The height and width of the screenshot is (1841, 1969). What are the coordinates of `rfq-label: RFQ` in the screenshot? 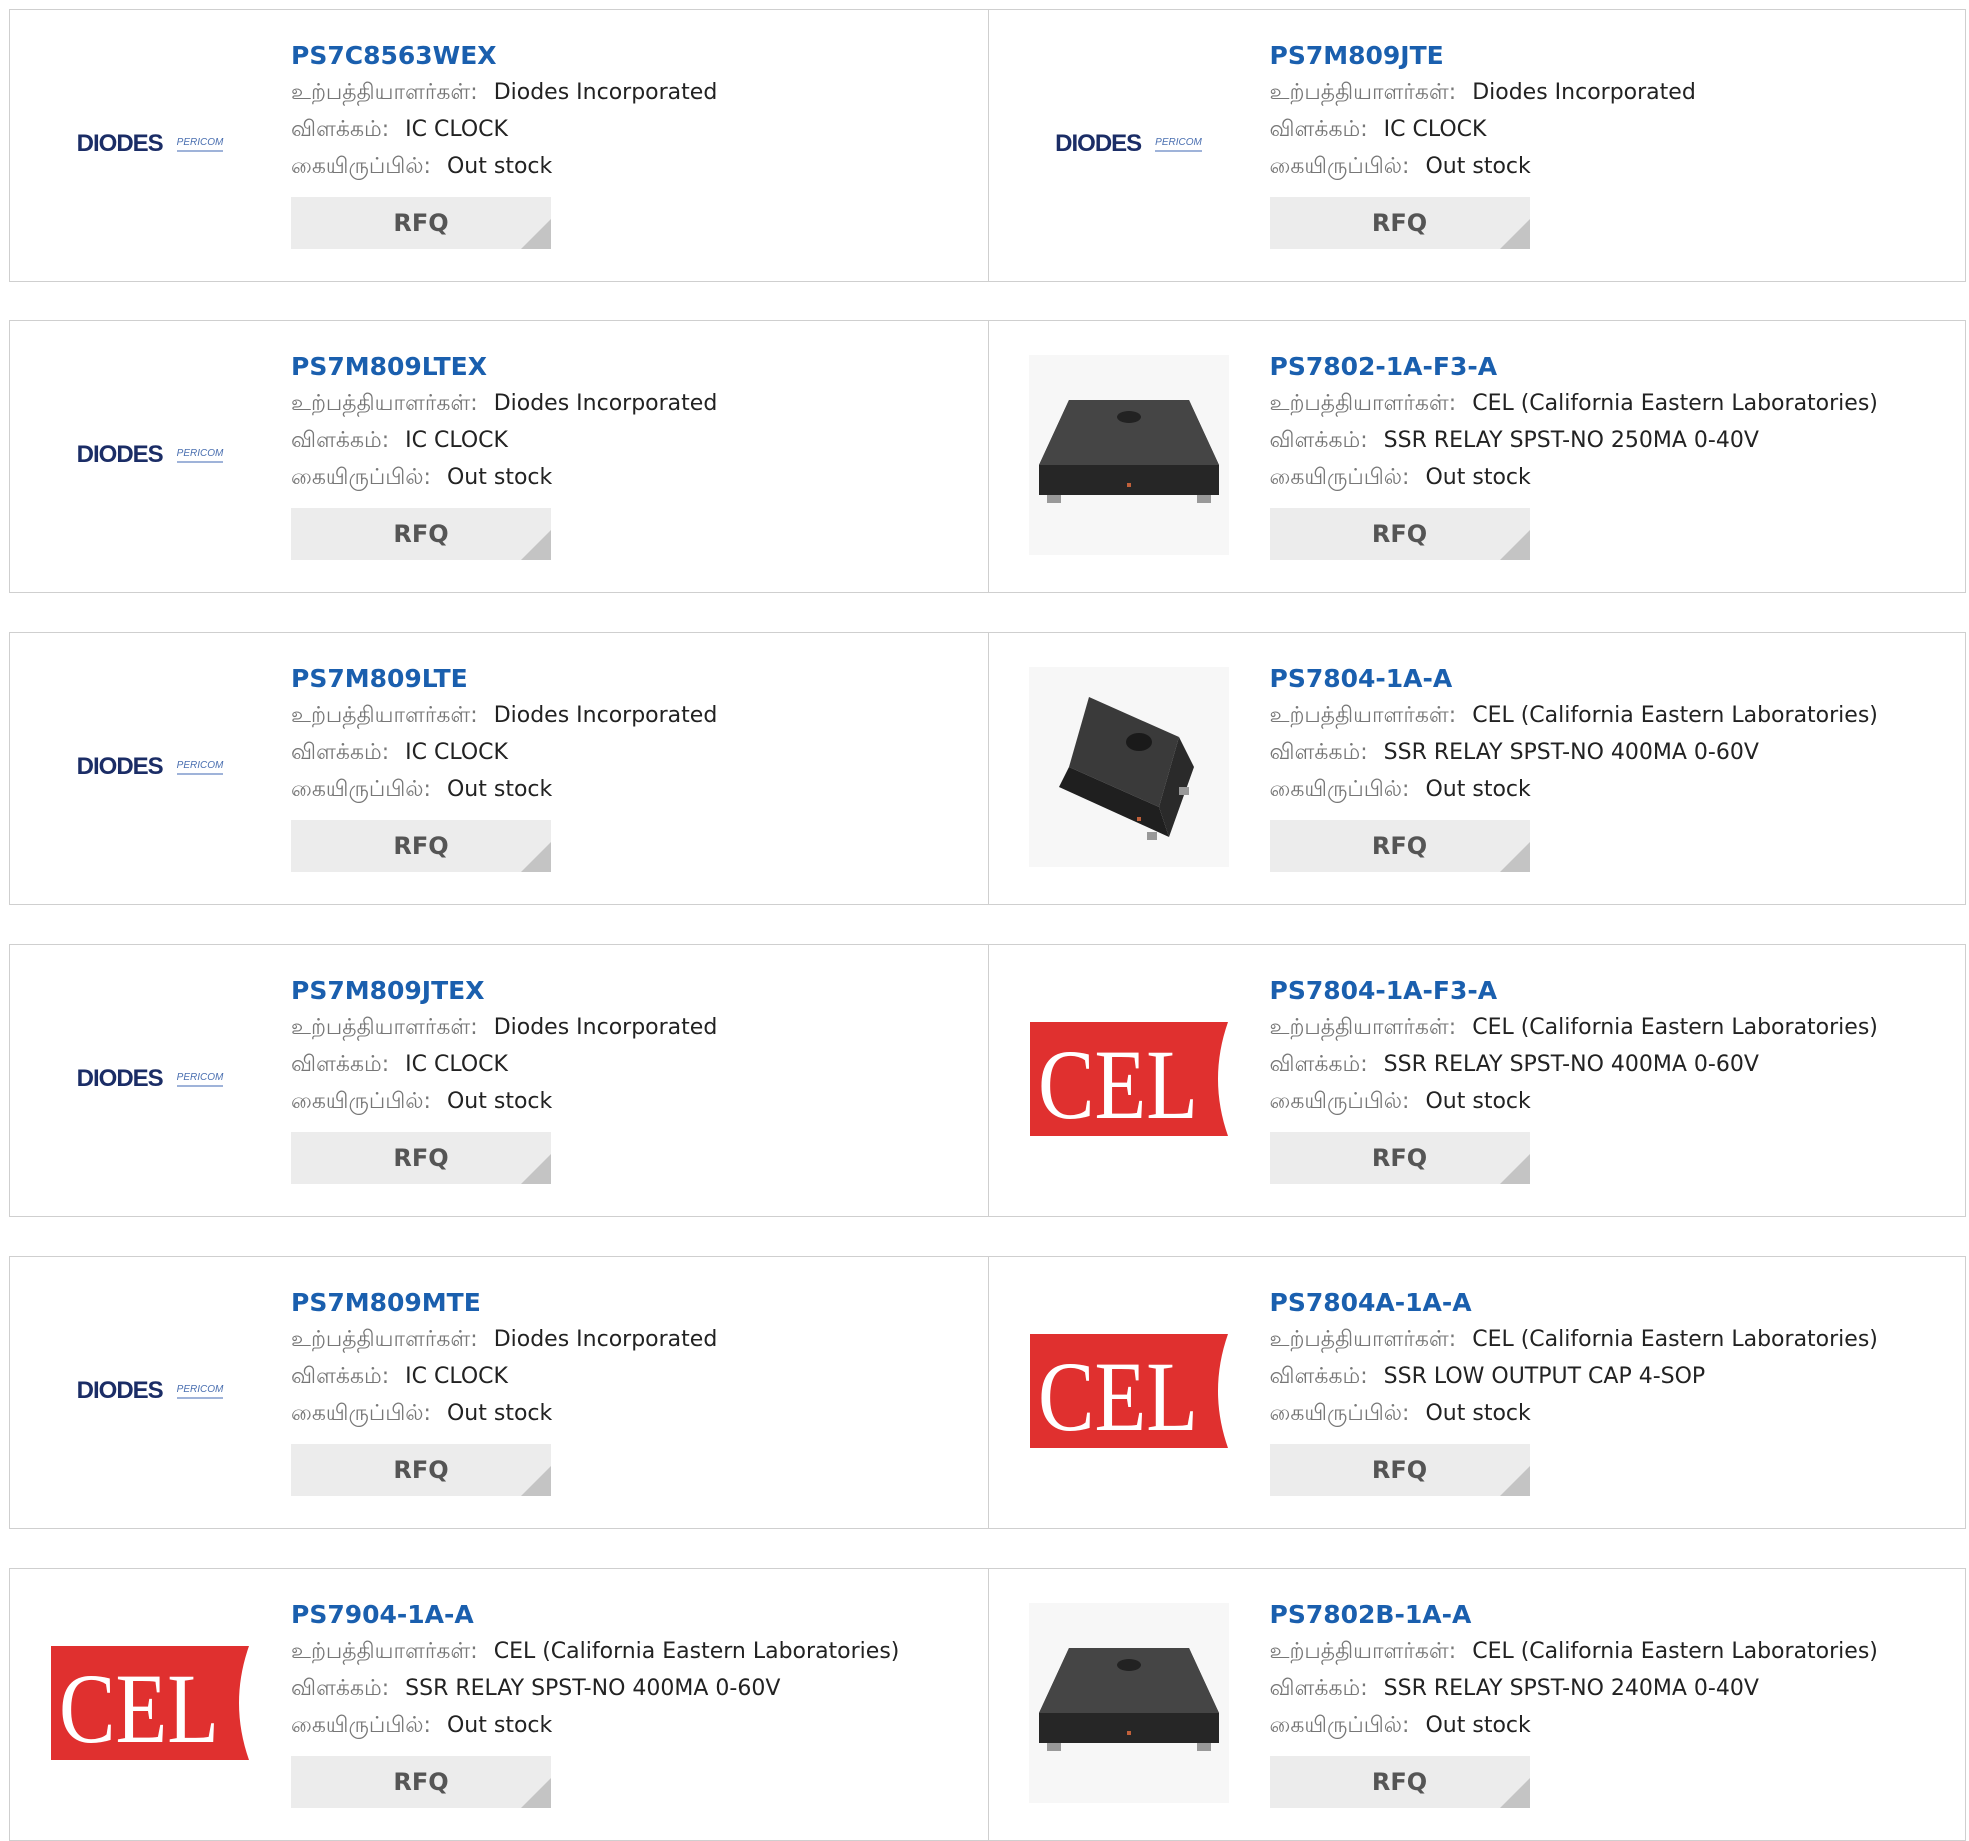 It's located at (421, 1470).